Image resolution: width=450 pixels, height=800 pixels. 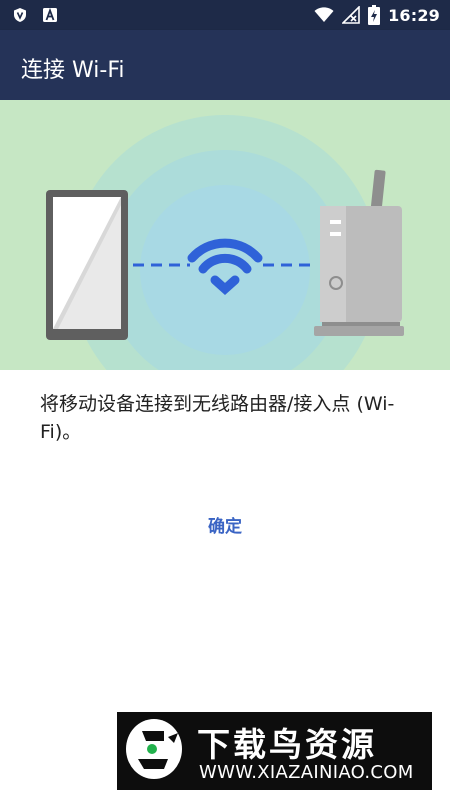 What do you see at coordinates (225, 270) in the screenshot?
I see `signal-ring-inner` at bounding box center [225, 270].